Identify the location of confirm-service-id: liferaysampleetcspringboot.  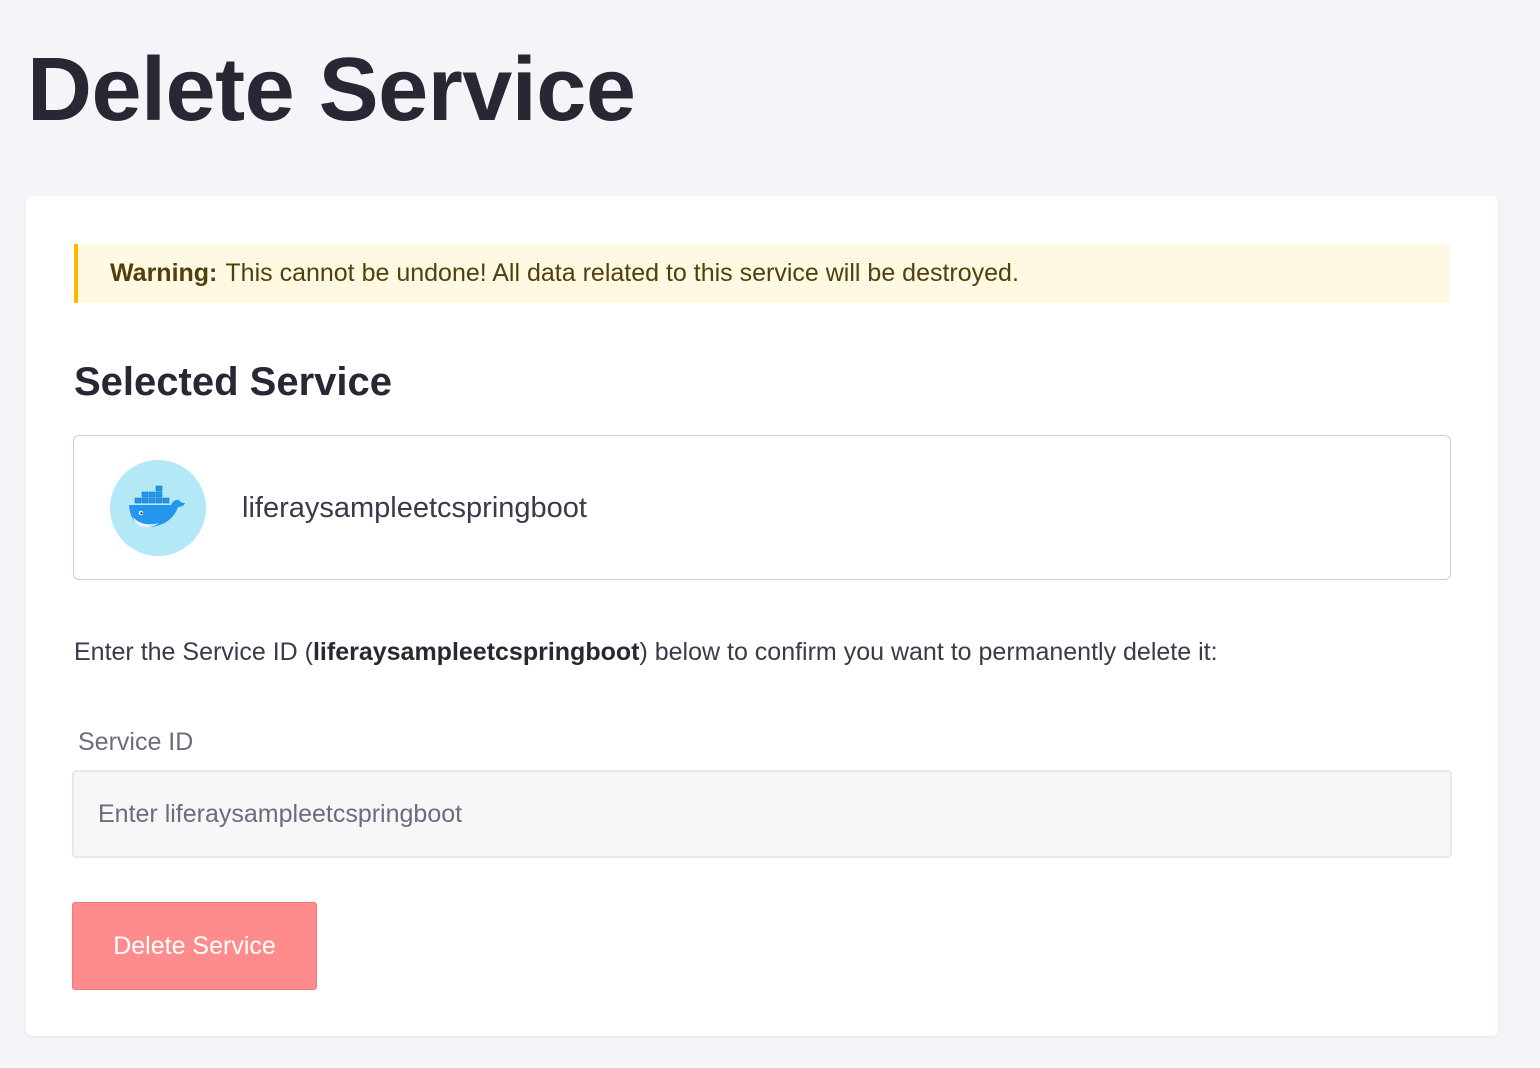
(476, 652).